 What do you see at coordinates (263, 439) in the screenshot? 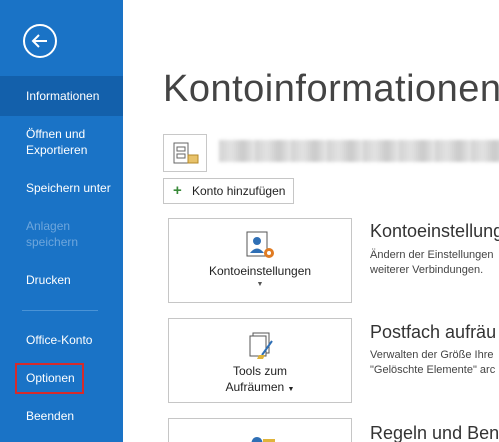
I see `rules-alerts-icon` at bounding box center [263, 439].